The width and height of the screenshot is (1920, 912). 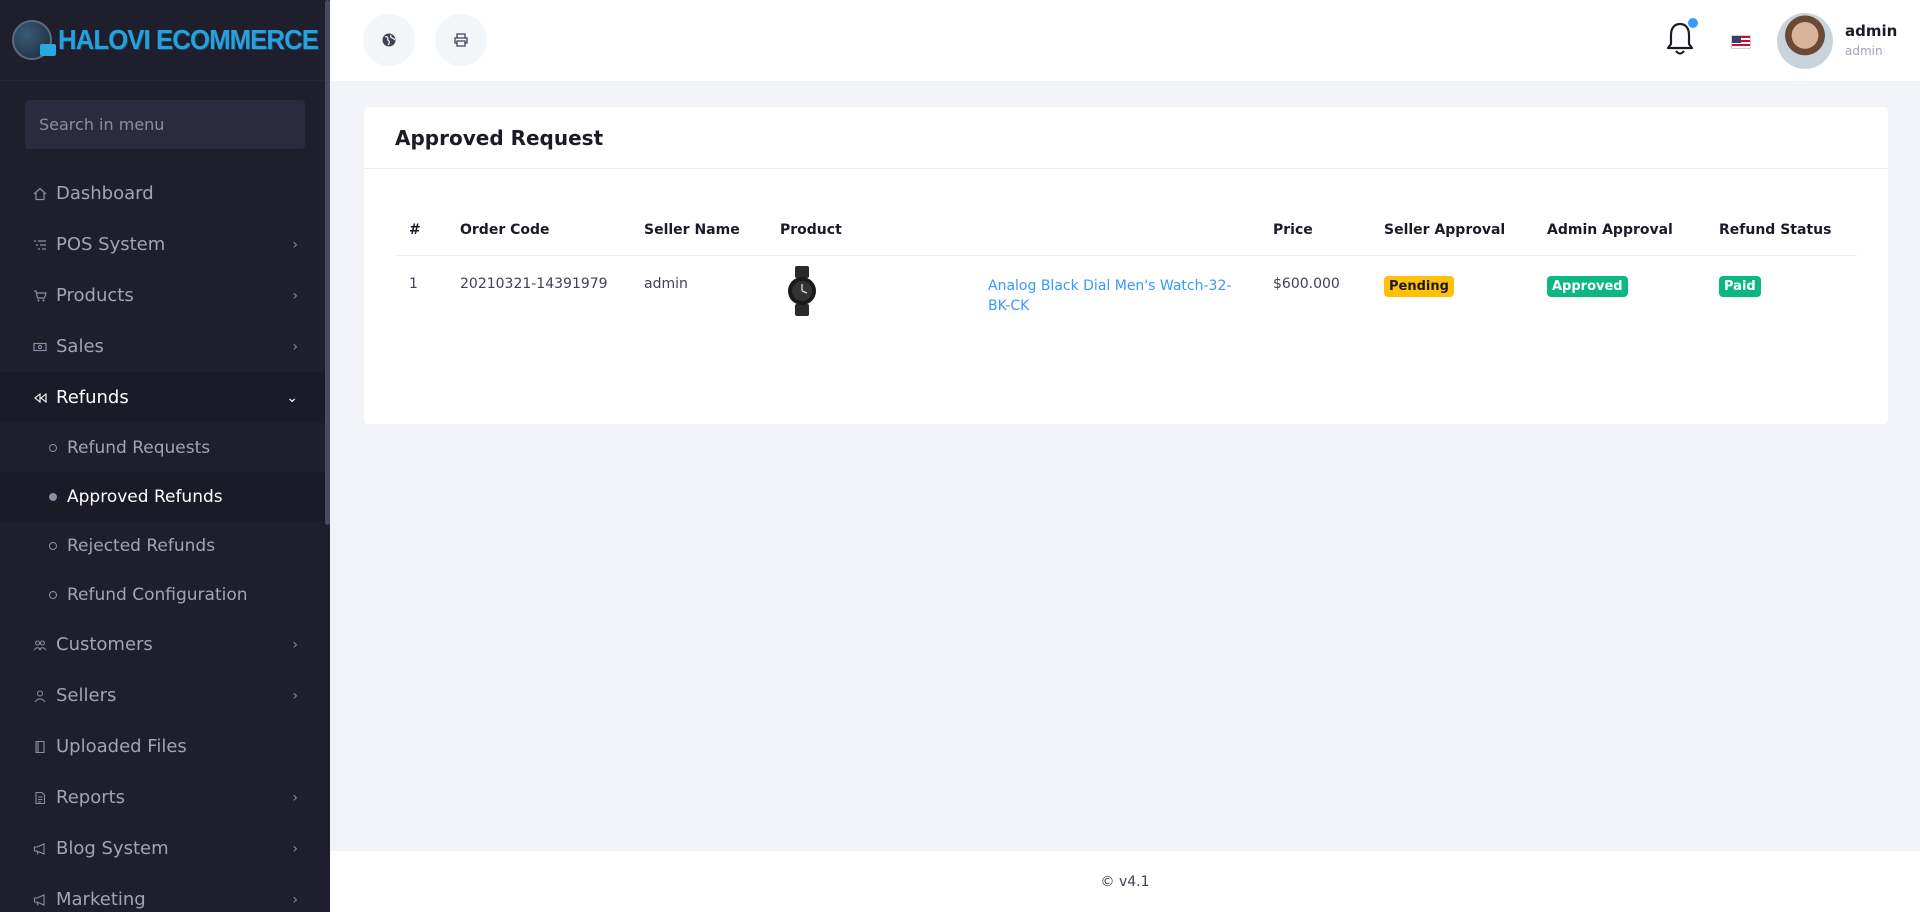 I want to click on backward-icon, so click(x=40, y=398).